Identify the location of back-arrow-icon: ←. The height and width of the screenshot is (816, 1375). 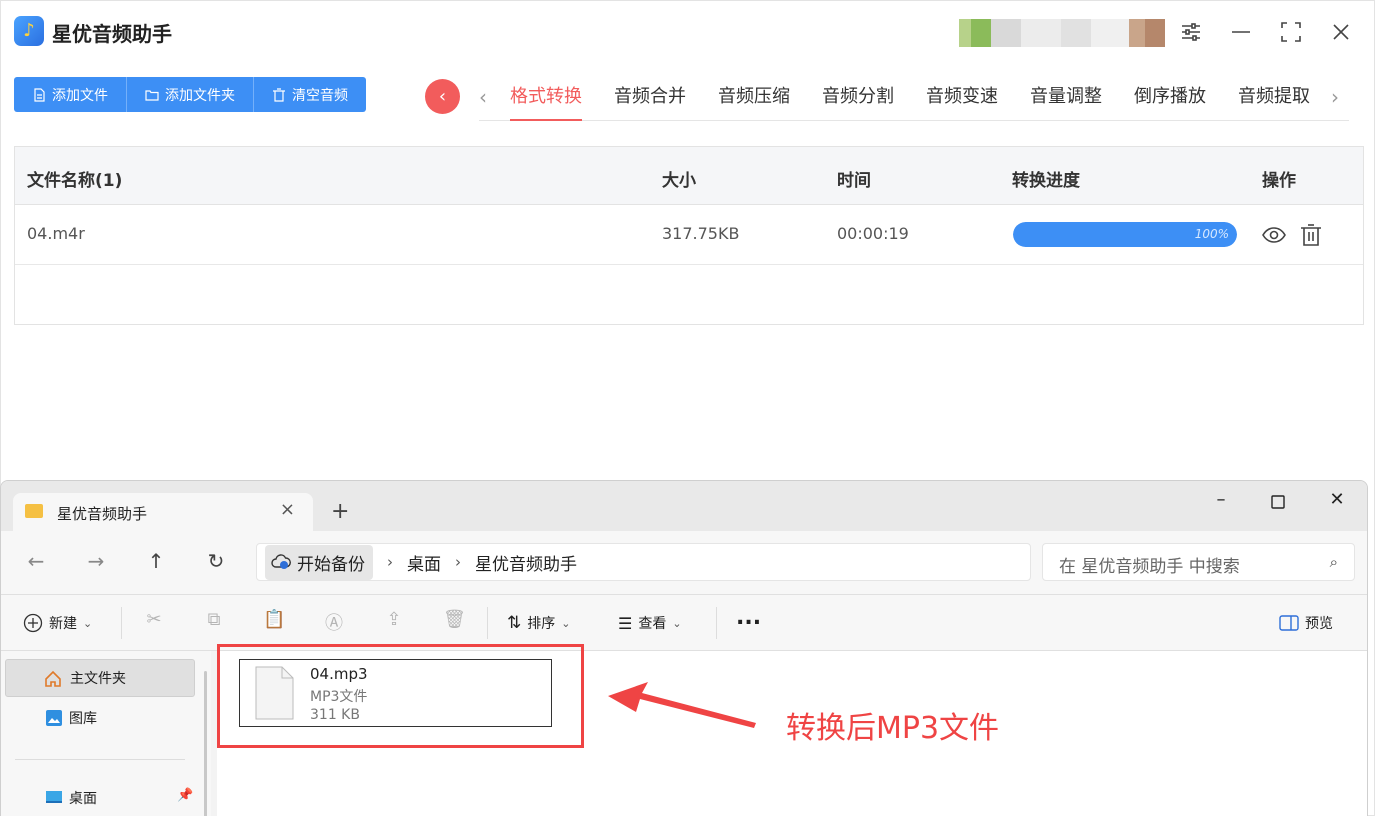
(36, 561).